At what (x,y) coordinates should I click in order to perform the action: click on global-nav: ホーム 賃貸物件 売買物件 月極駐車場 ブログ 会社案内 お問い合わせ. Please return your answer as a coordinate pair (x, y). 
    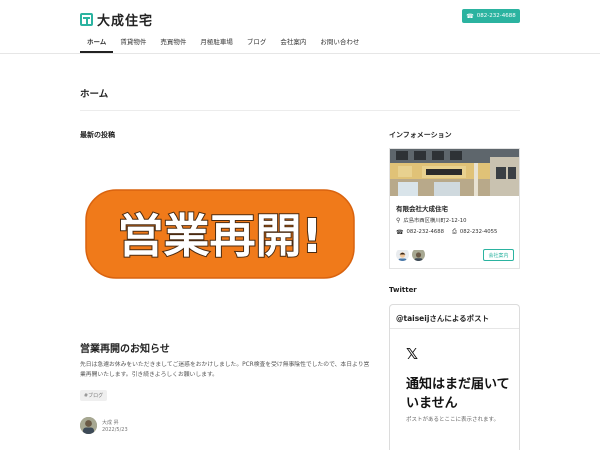
    Looking at the image, I should click on (223, 44).